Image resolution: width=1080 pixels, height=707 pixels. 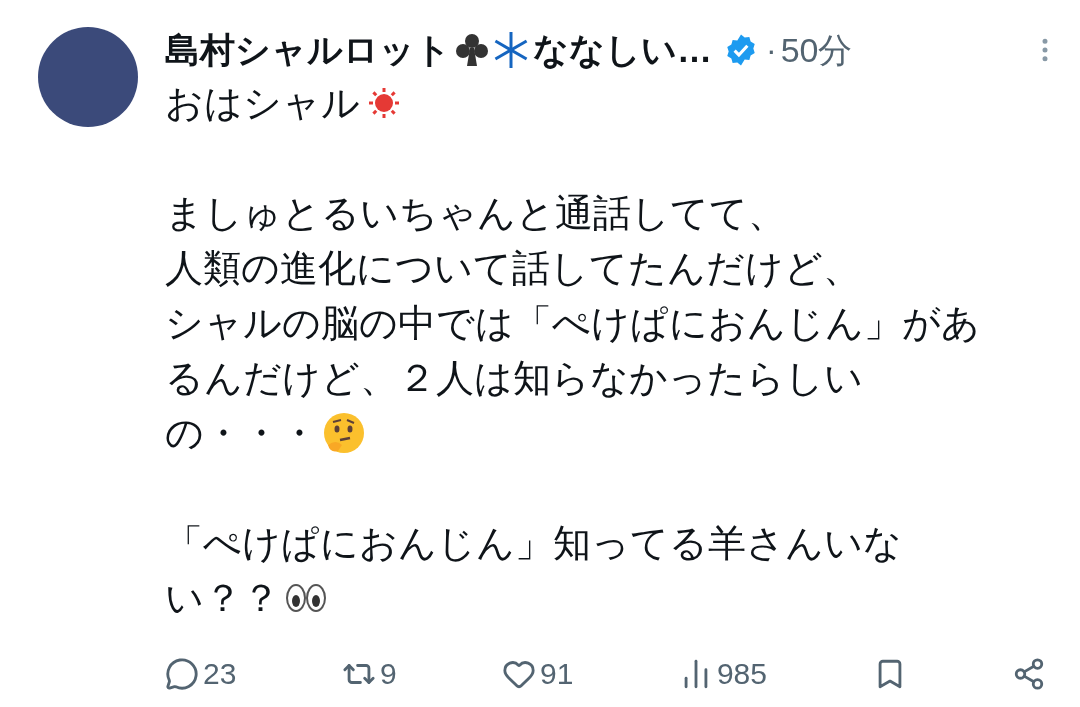 What do you see at coordinates (514, 378) in the screenshot?
I see `post-text-line: るんだけど、２人は知らなかったらしい` at bounding box center [514, 378].